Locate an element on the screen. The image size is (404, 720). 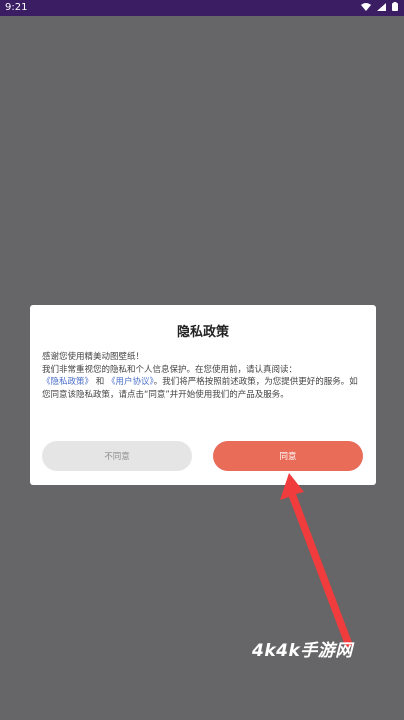
battery-icon is located at coordinates (395, 6).